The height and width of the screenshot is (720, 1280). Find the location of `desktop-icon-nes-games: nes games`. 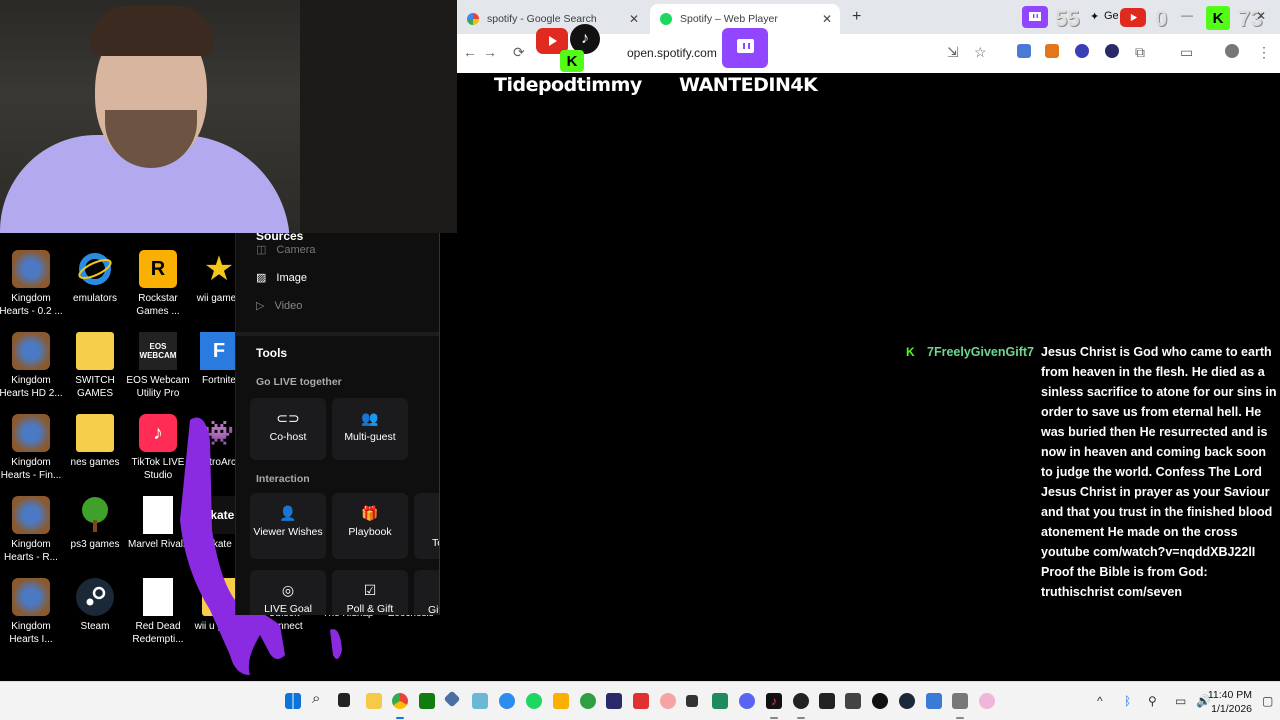

desktop-icon-nes-games: nes games is located at coordinates (95, 441).